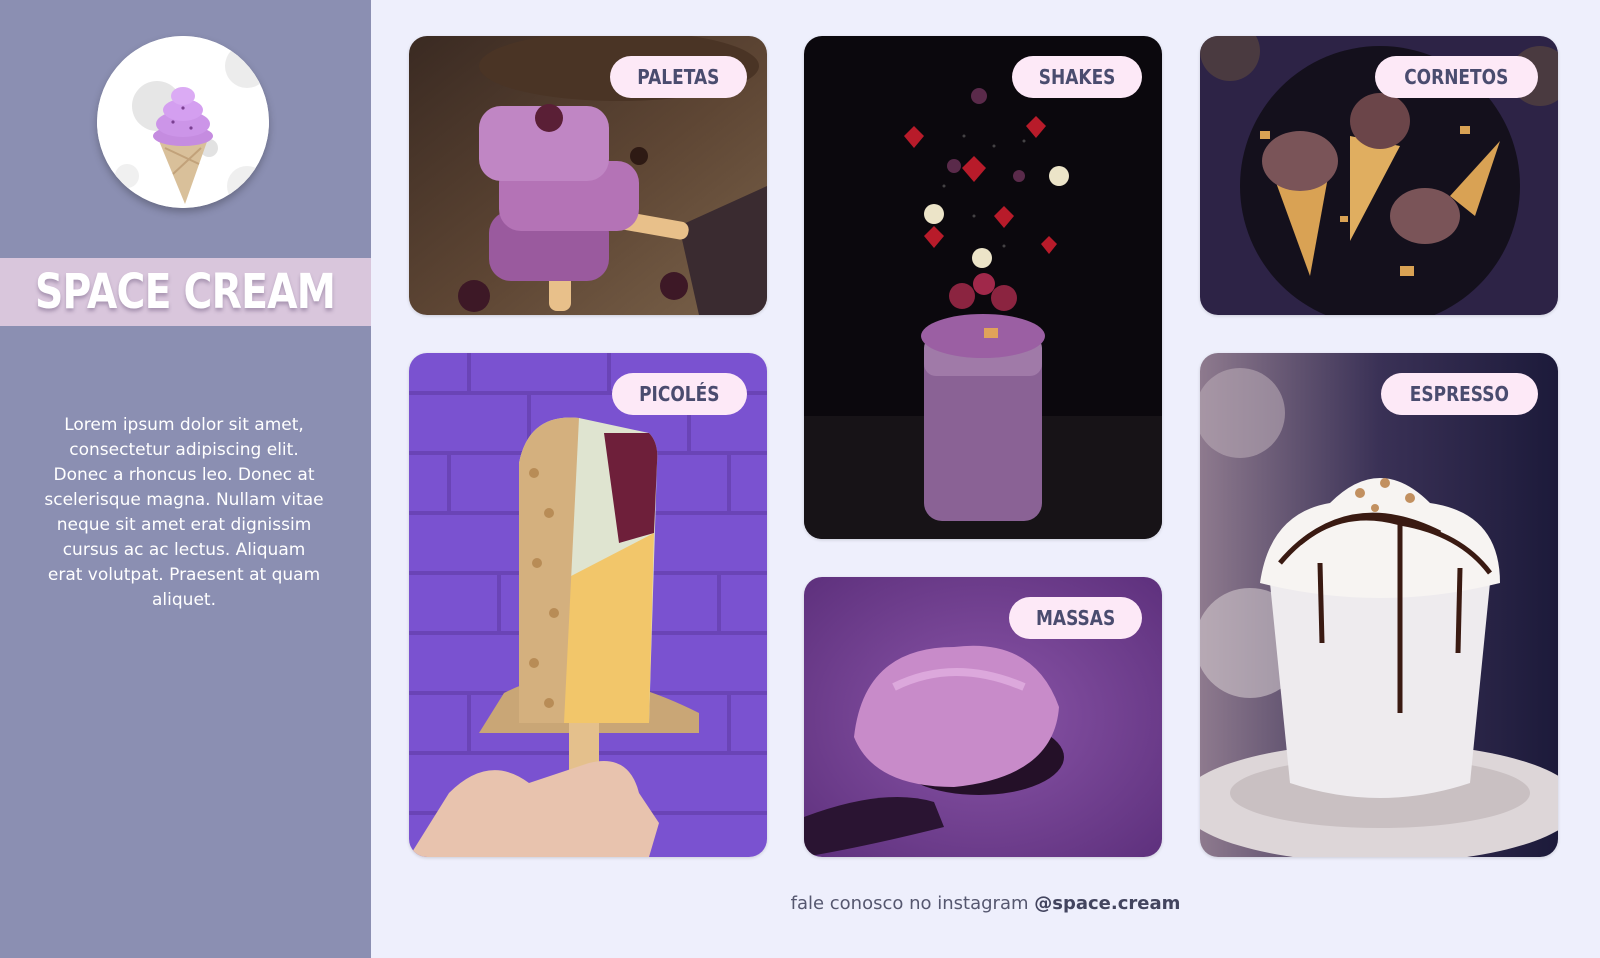 The width and height of the screenshot is (1600, 958). Describe the element at coordinates (588, 175) in the screenshot. I see `card-paletas: PALETAS` at that location.